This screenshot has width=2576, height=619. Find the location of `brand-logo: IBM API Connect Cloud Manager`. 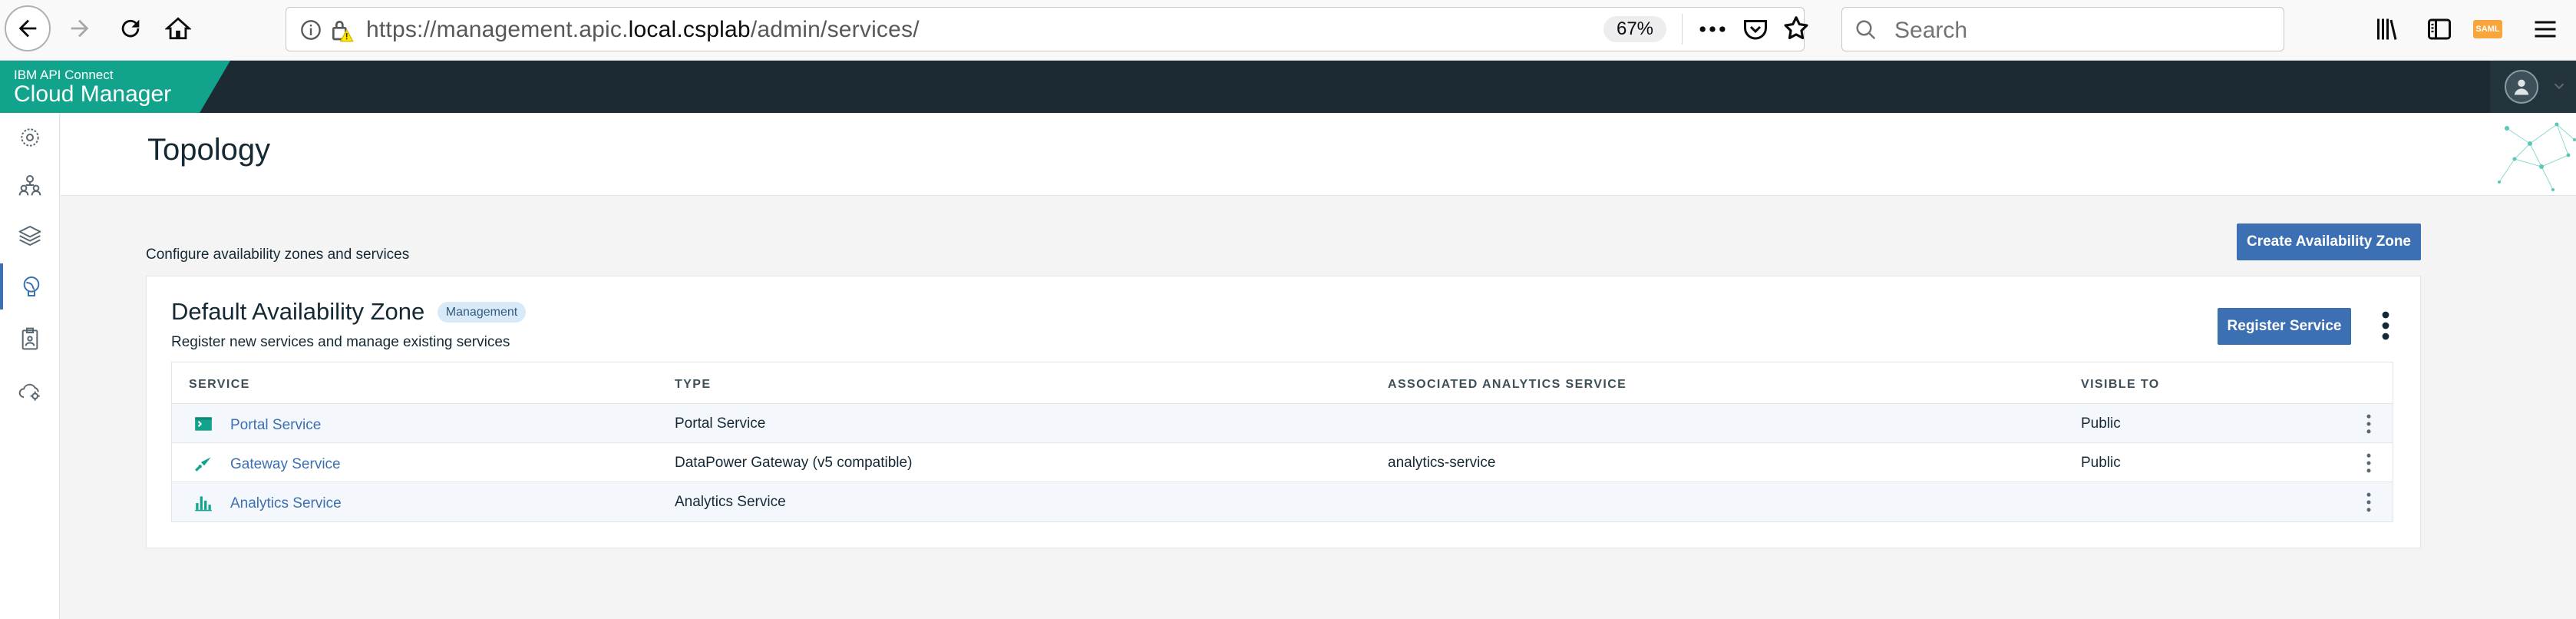

brand-logo: IBM API Connect Cloud Manager is located at coordinates (115, 87).